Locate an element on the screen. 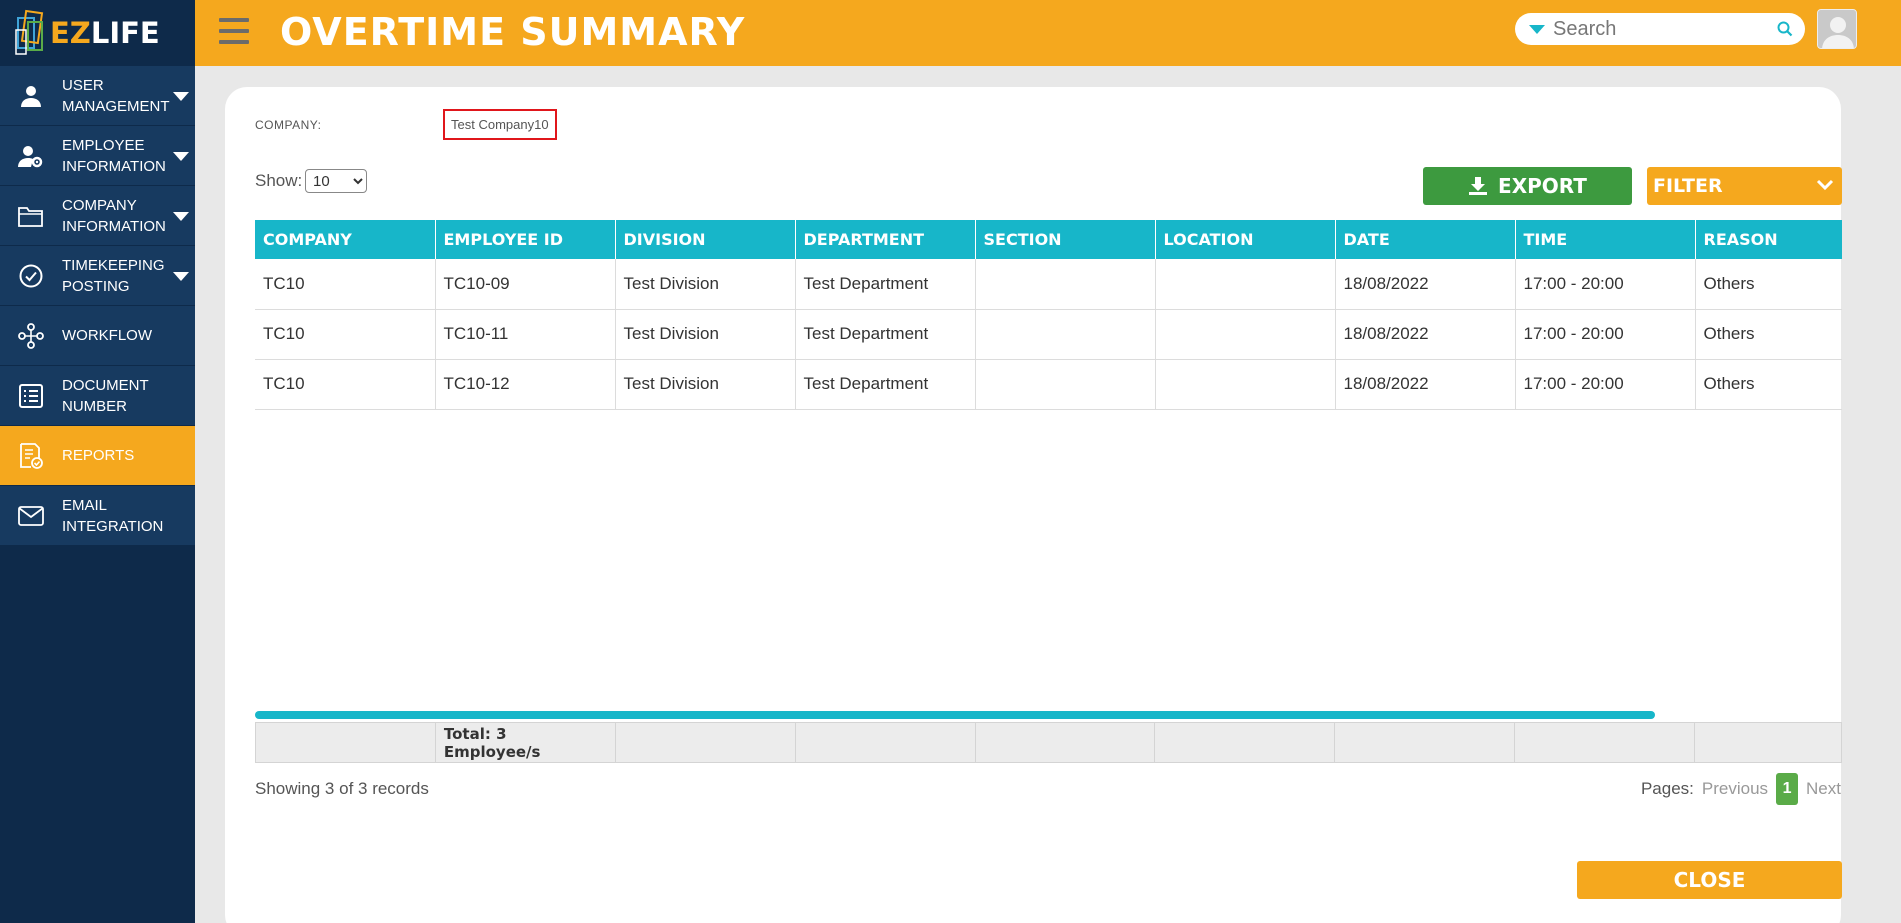 This screenshot has width=1901, height=923. cell-employee-id: TC10-09 is located at coordinates (525, 284).